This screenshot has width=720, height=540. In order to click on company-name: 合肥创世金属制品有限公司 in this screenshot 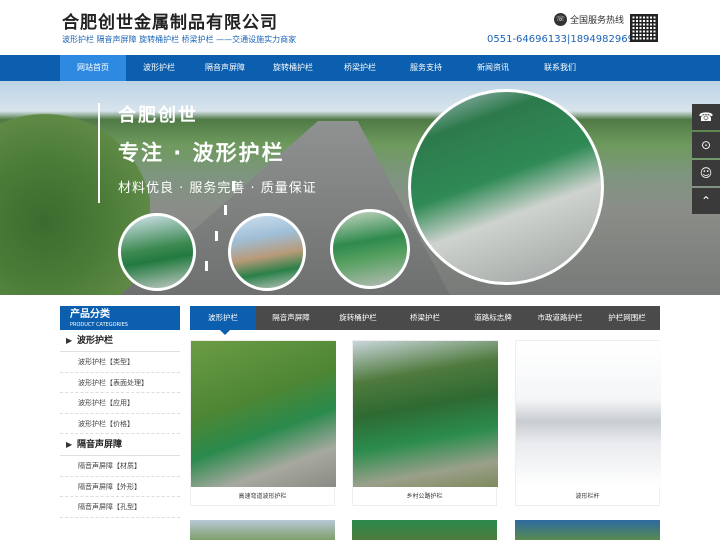, I will do `click(170, 20)`.